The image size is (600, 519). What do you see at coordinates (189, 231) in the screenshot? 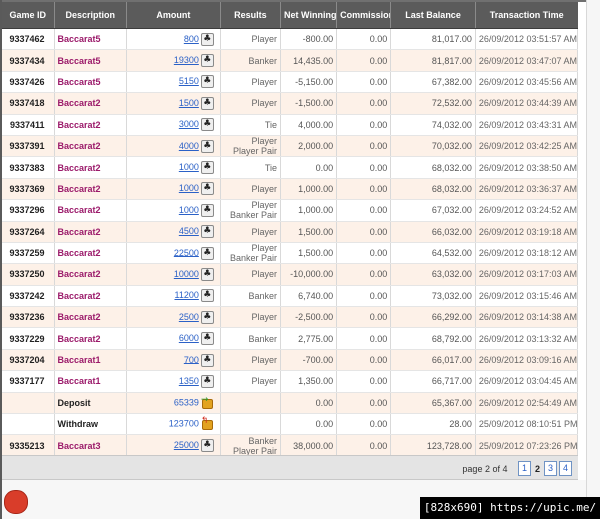
I see `amount-link: 4500` at bounding box center [189, 231].